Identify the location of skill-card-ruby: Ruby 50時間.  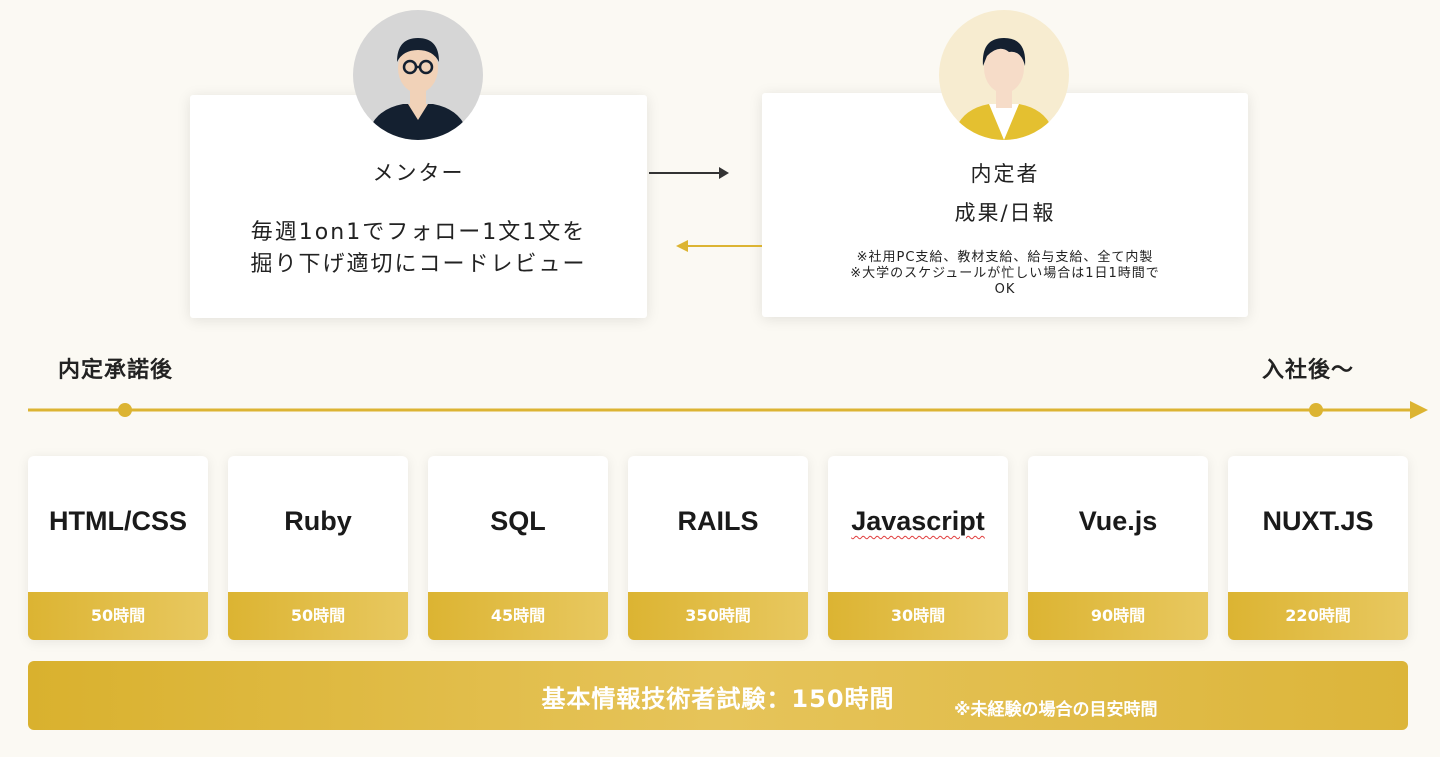
(318, 548).